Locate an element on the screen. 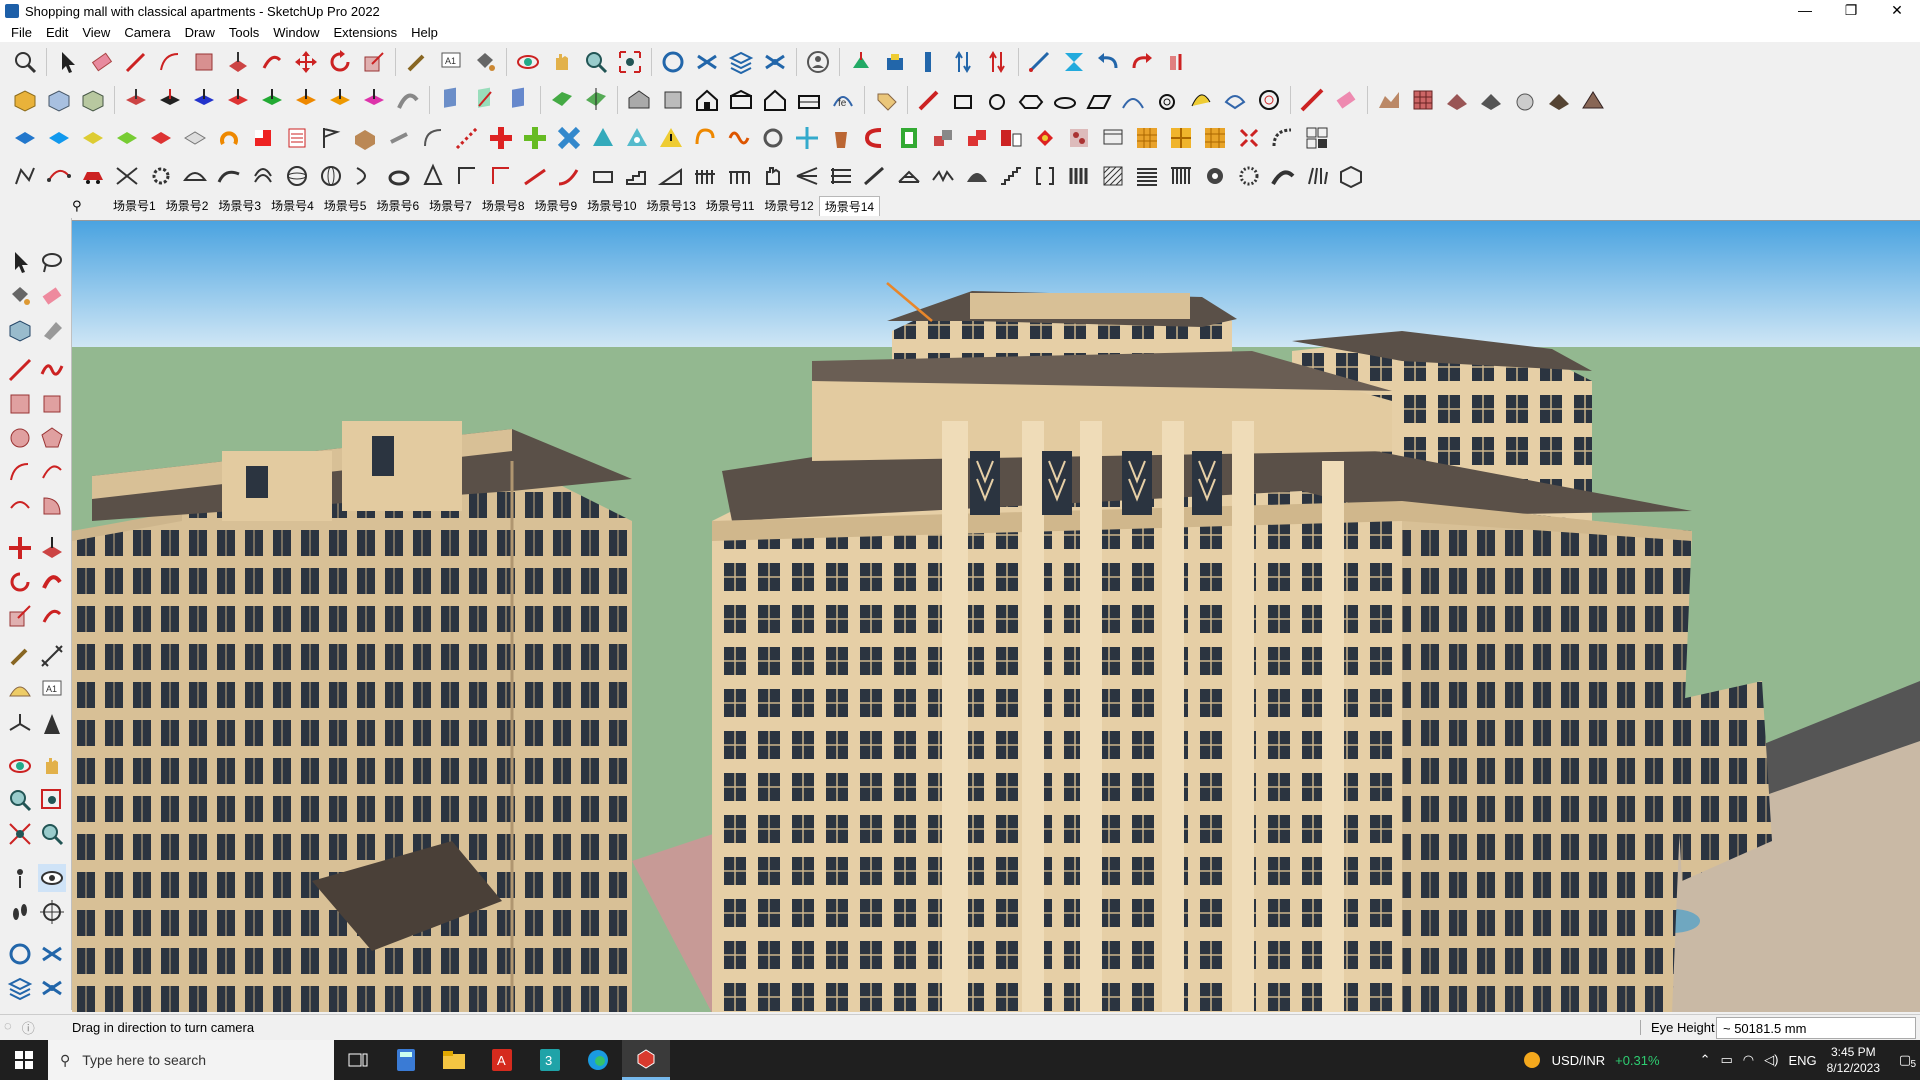 The image size is (1920, 1080). scene-tab-7: 场景号7 is located at coordinates (450, 206).